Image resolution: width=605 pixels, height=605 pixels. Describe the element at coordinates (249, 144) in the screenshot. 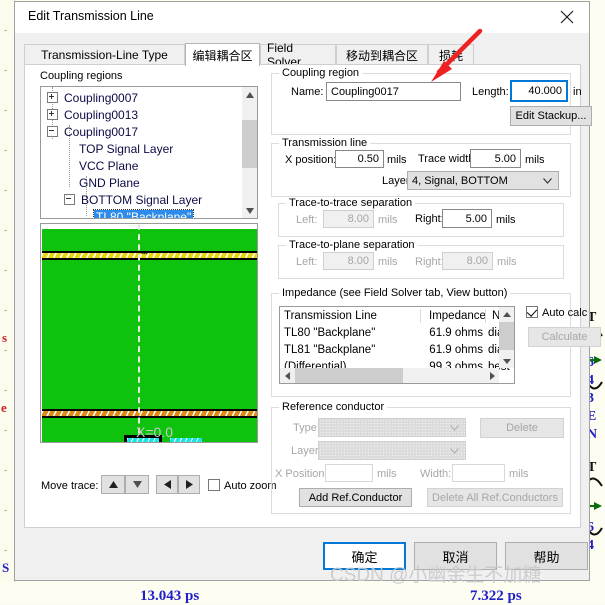

I see `tree-scroll-thumb` at that location.